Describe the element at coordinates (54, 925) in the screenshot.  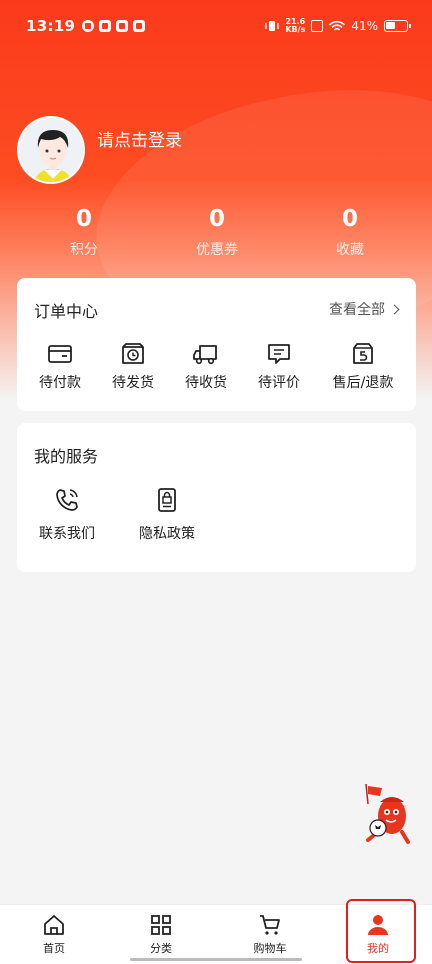
I see `home-icon` at that location.